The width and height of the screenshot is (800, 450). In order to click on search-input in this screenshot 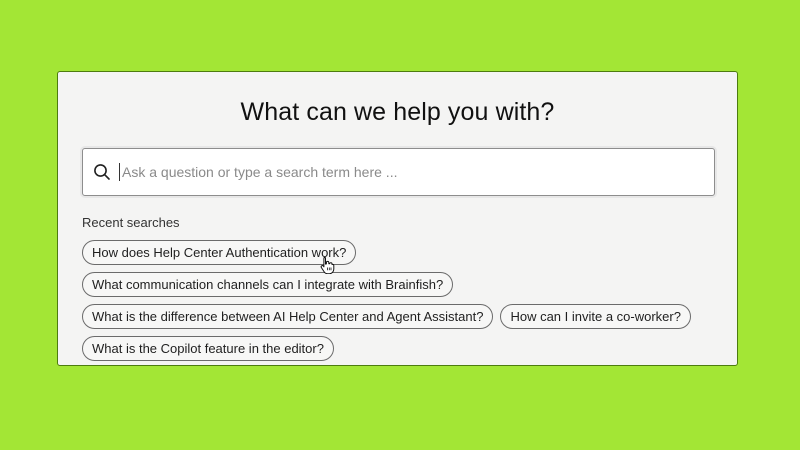, I will do `click(417, 172)`.